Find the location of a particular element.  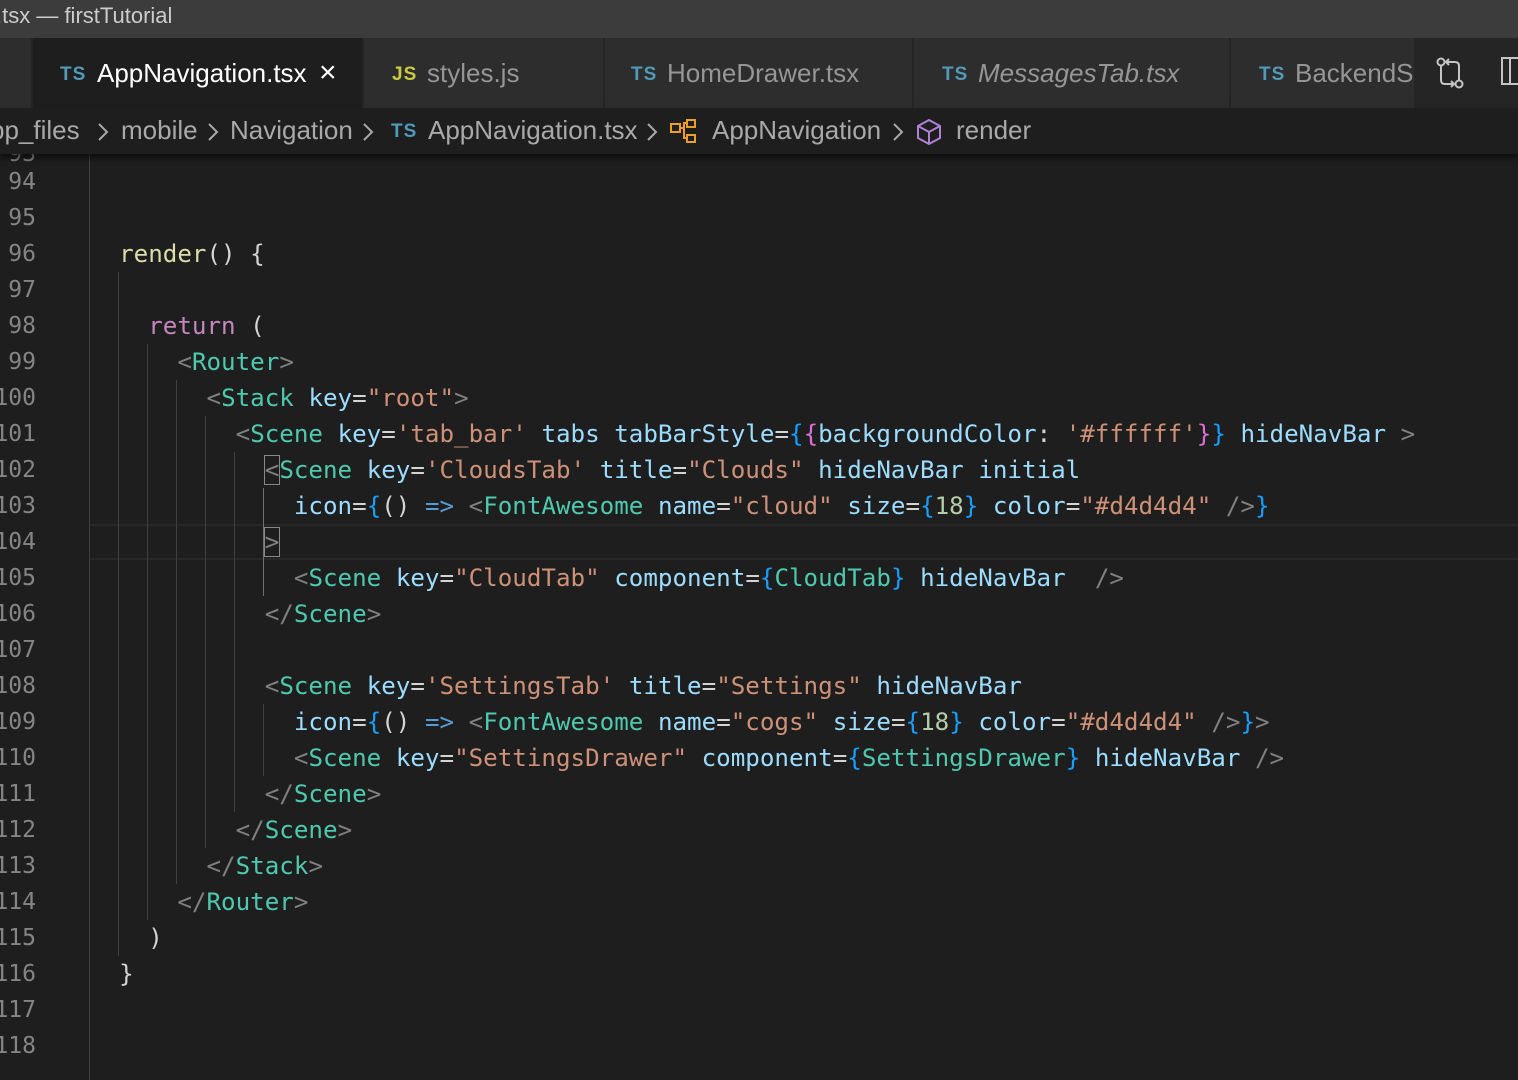

line-number: 98 is located at coordinates (22, 326).